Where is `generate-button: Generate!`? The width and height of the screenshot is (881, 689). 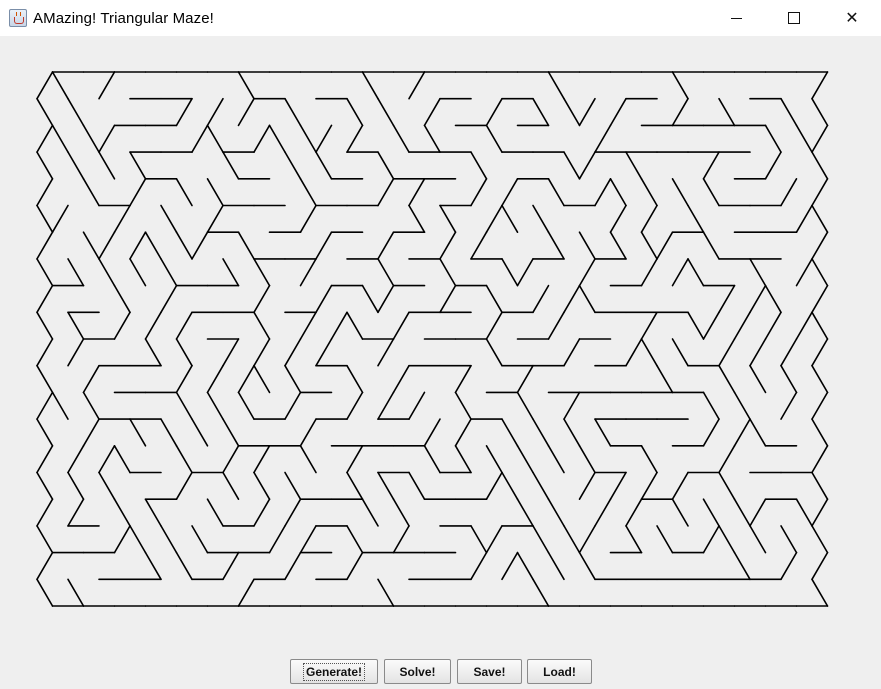 generate-button: Generate! is located at coordinates (334, 671).